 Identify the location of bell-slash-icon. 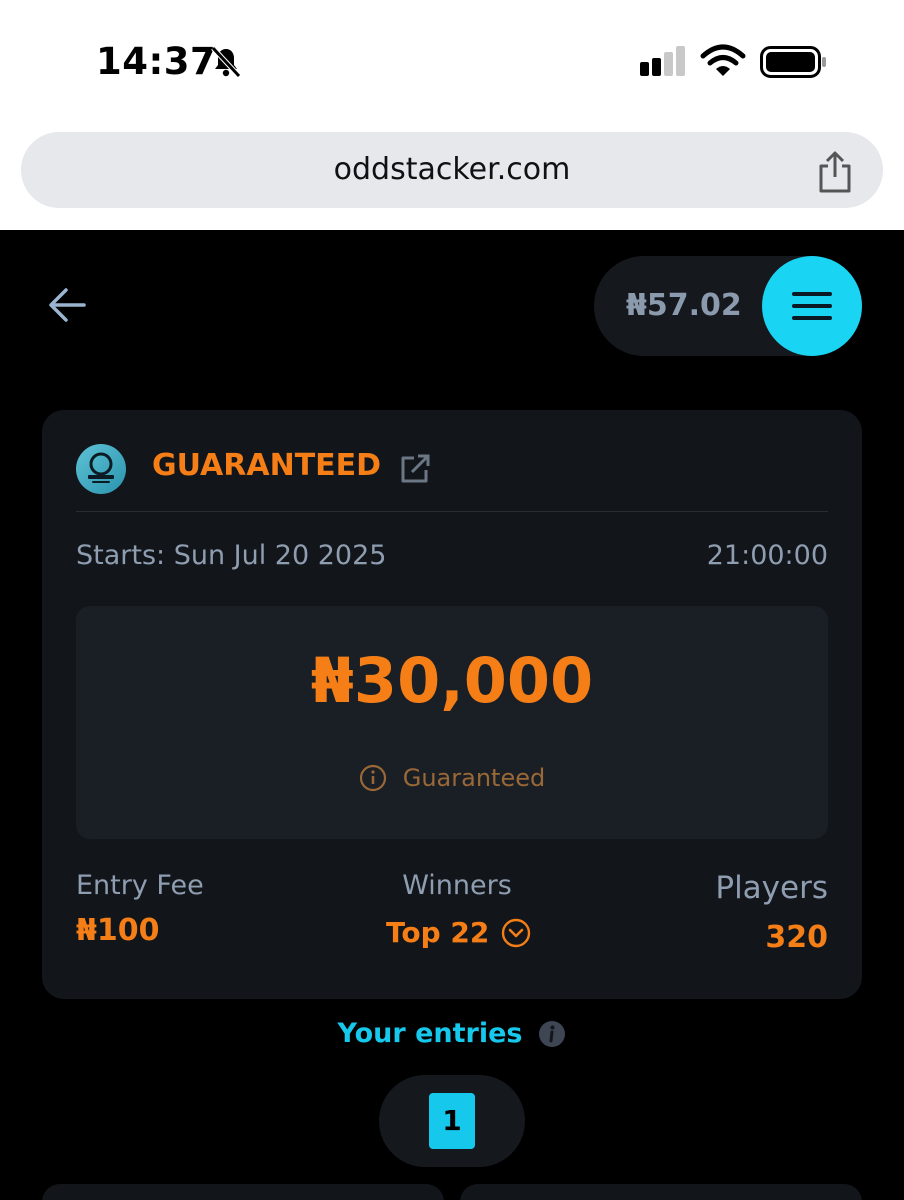
(226, 62).